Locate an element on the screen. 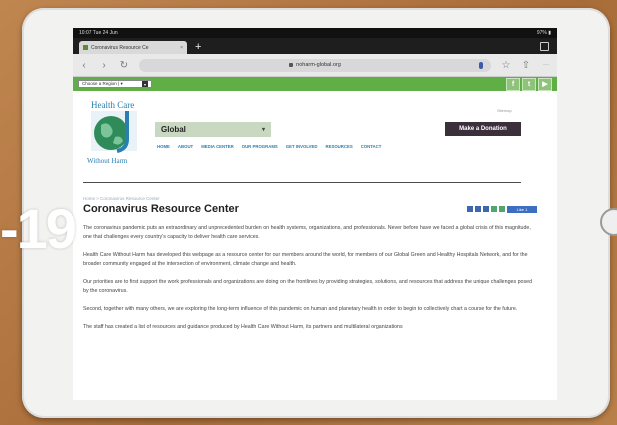 The height and width of the screenshot is (425, 617). share-facebook-icon is located at coordinates (470, 209).